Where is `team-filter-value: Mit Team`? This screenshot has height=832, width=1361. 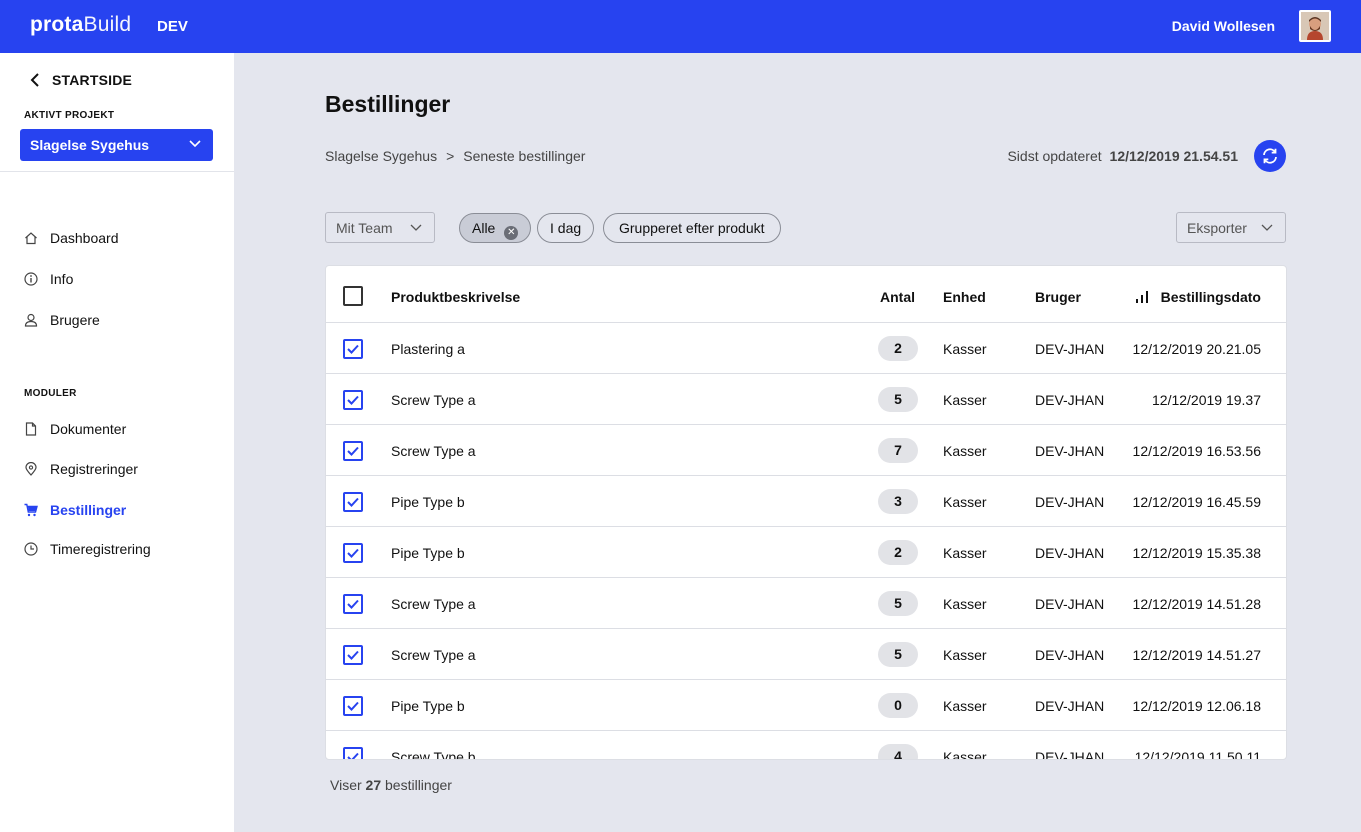 team-filter-value: Mit Team is located at coordinates (364, 228).